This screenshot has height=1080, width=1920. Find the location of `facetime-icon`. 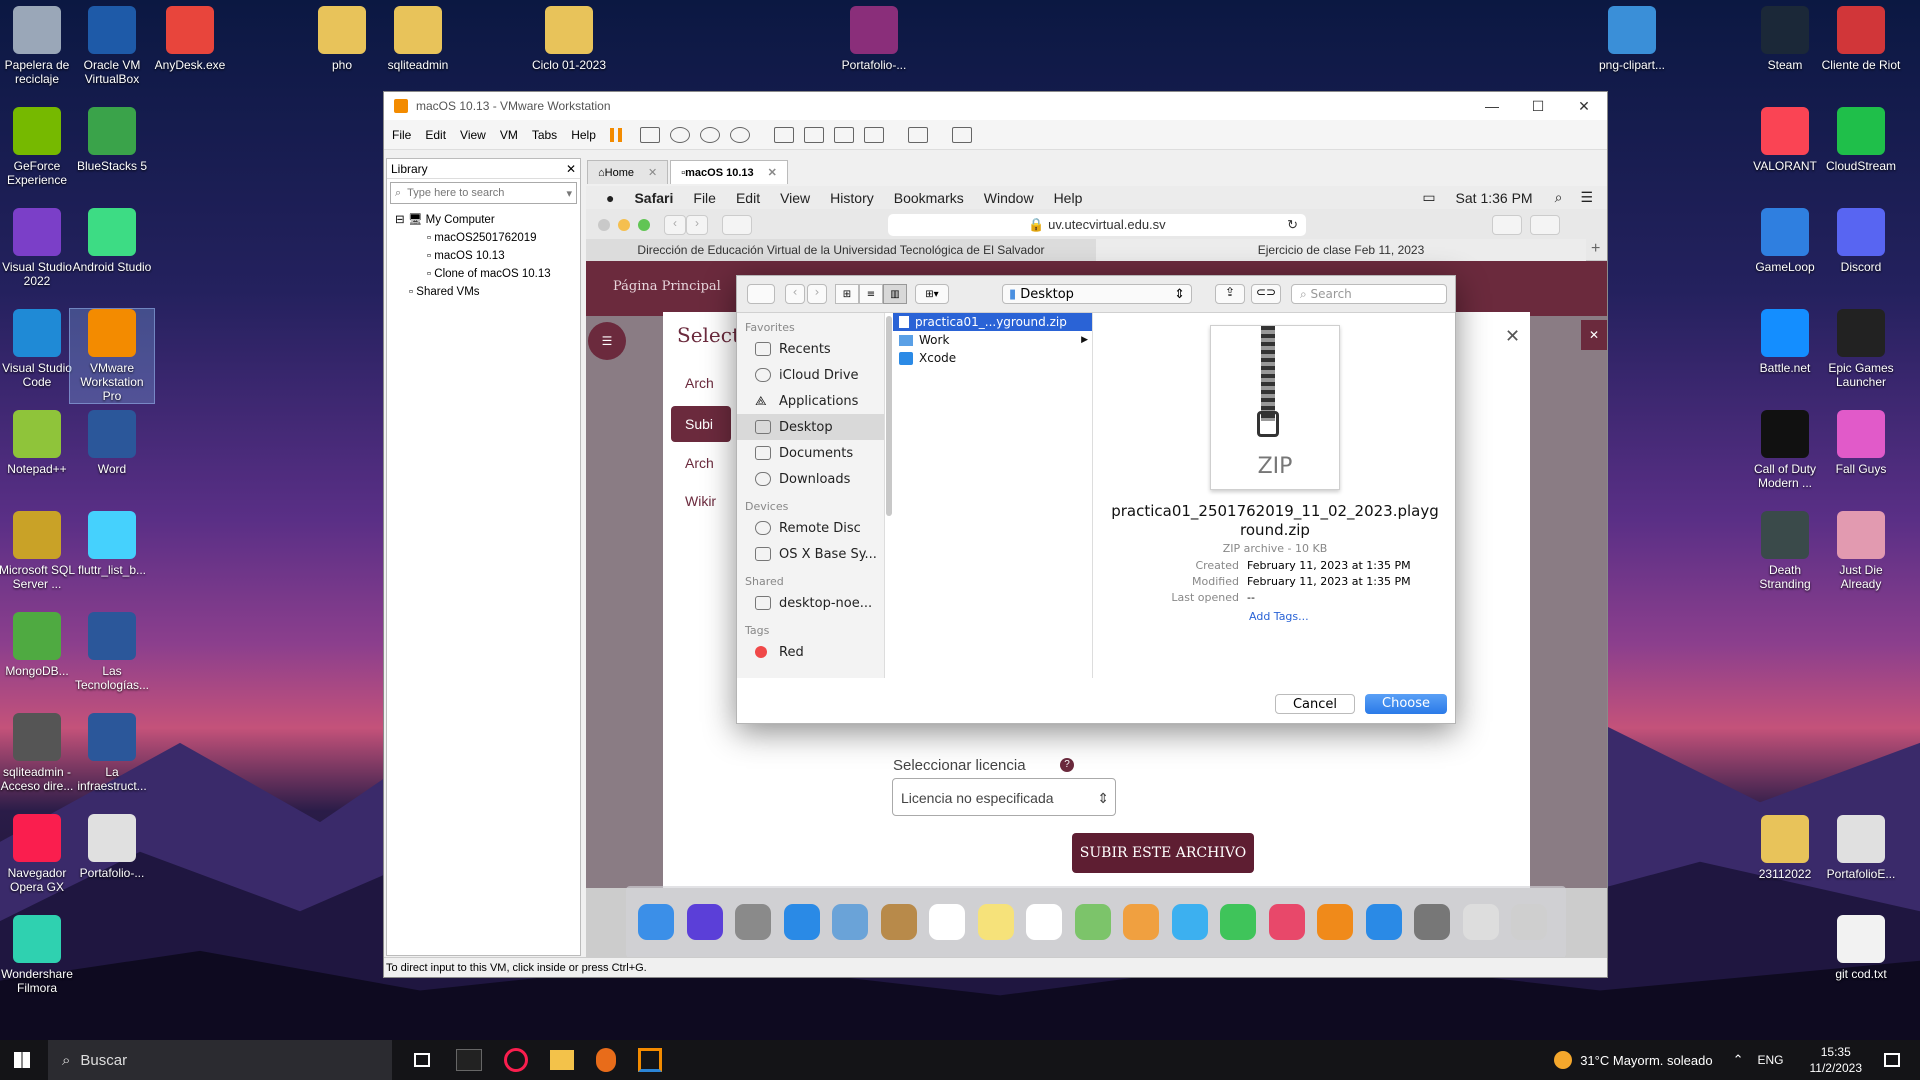

facetime-icon is located at coordinates (1238, 922).